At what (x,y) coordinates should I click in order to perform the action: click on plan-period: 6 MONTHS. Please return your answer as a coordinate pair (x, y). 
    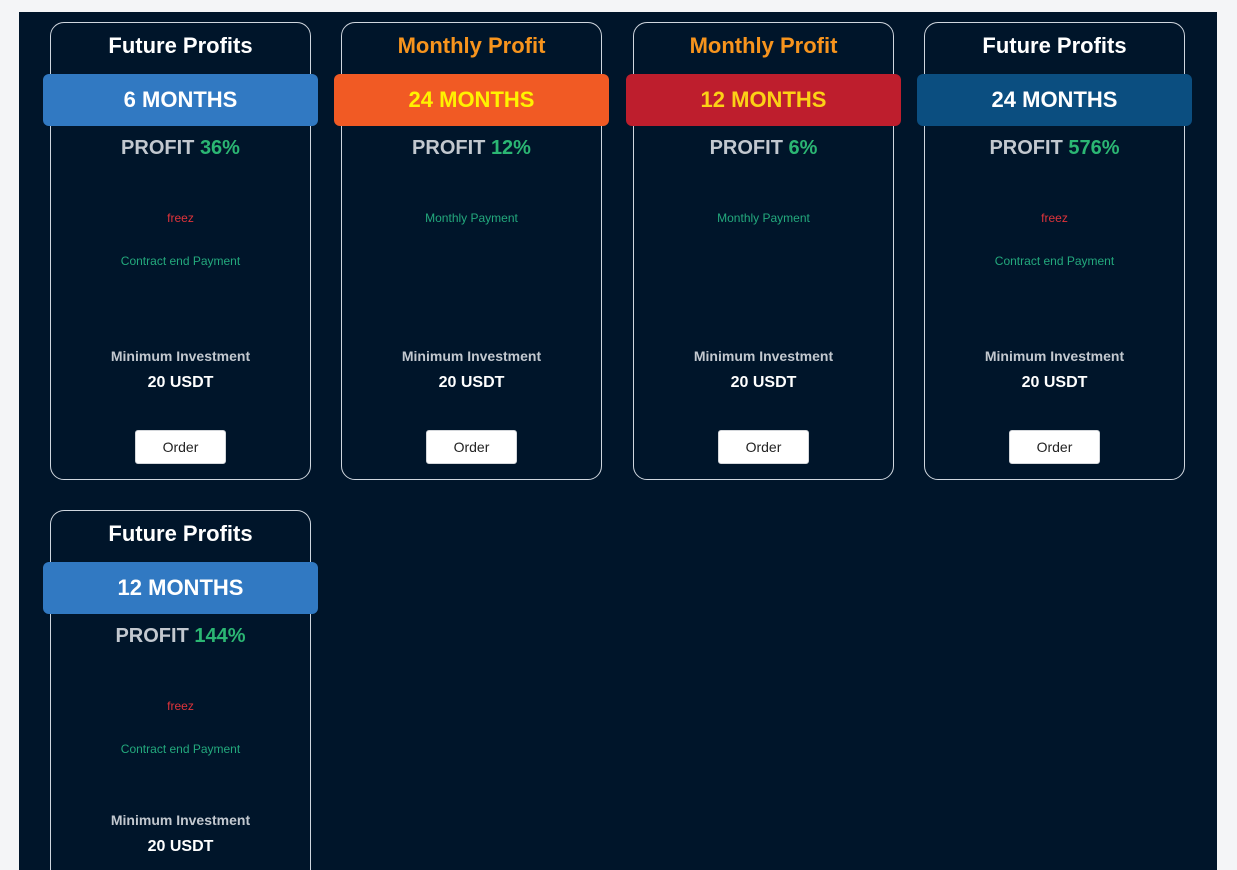
    Looking at the image, I should click on (180, 100).